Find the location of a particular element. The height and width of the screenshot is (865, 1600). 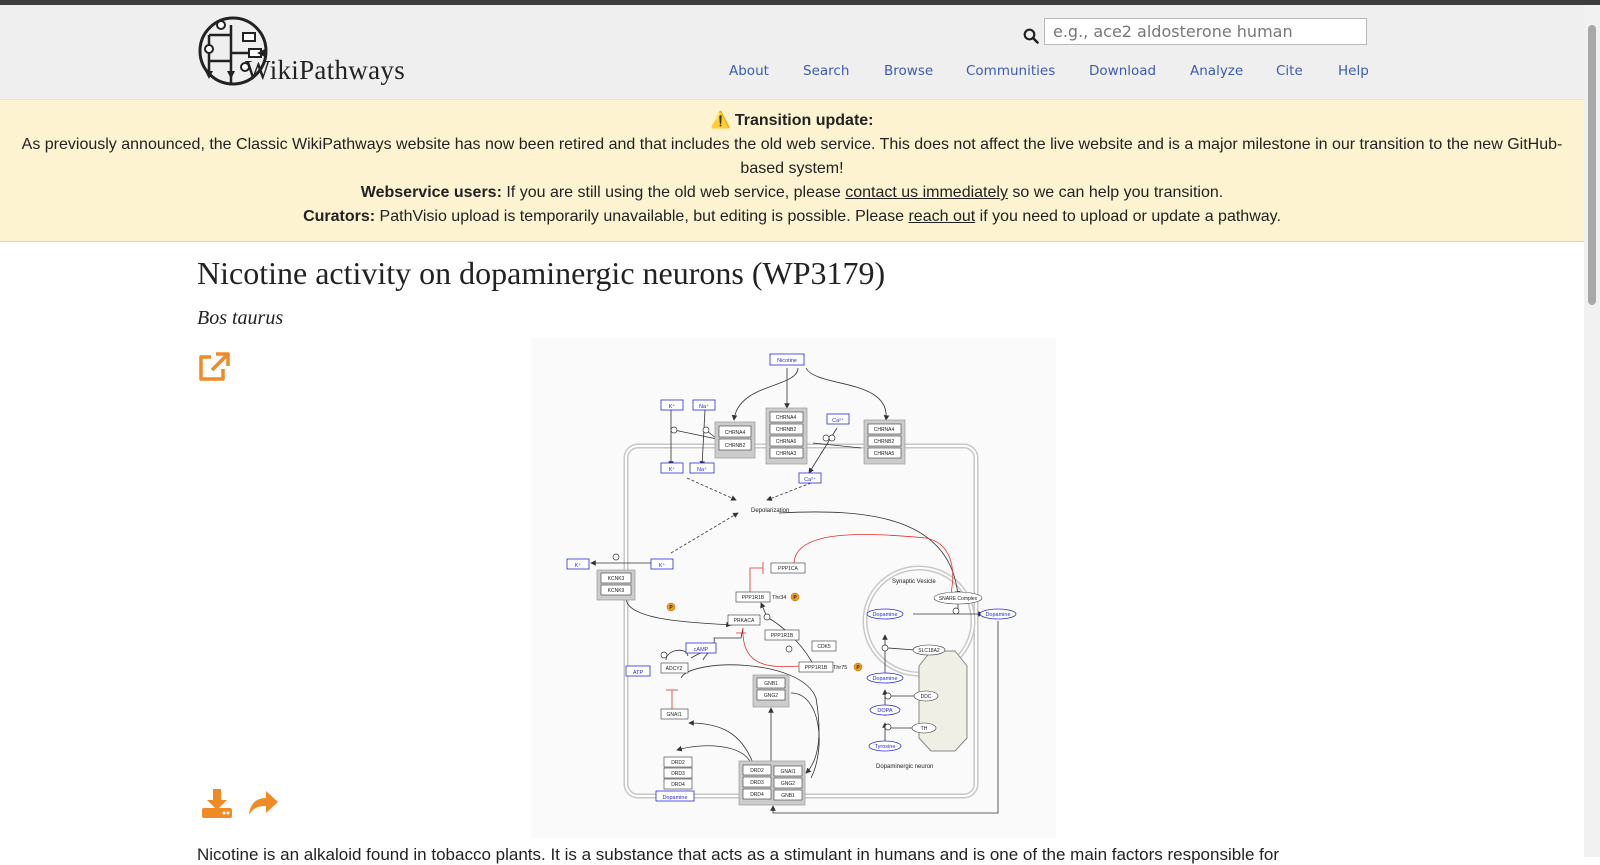

node-ppp1r1b-thr34: PPP1R1B is located at coordinates (753, 598).